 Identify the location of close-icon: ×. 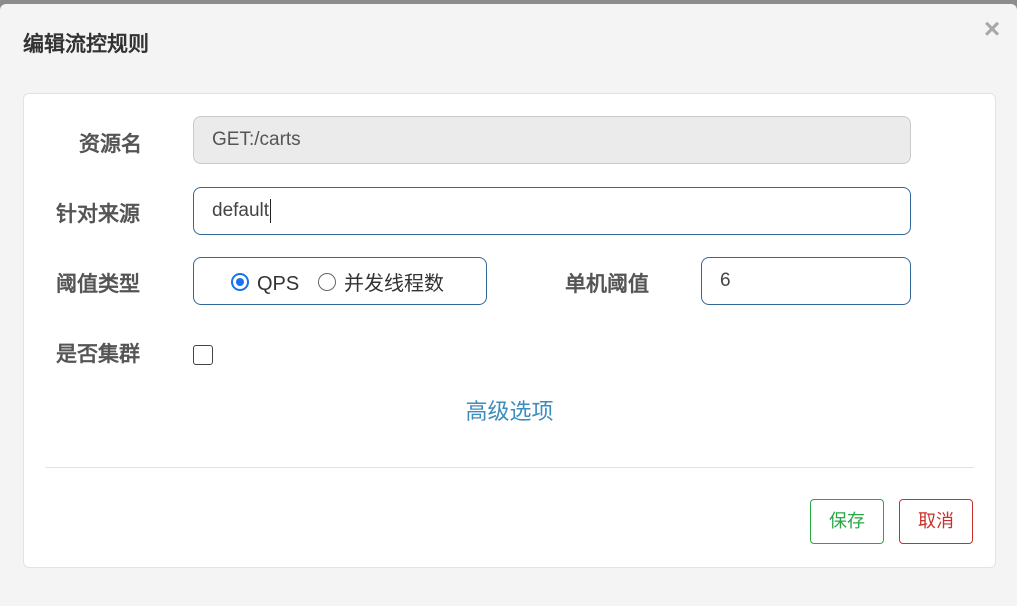
(992, 29).